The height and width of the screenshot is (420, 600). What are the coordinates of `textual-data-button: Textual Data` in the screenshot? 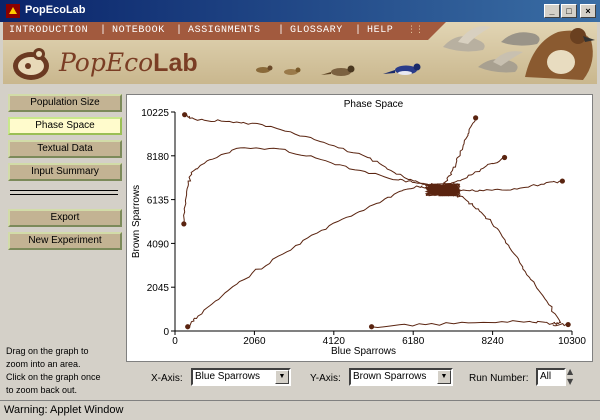 It's located at (65, 149).